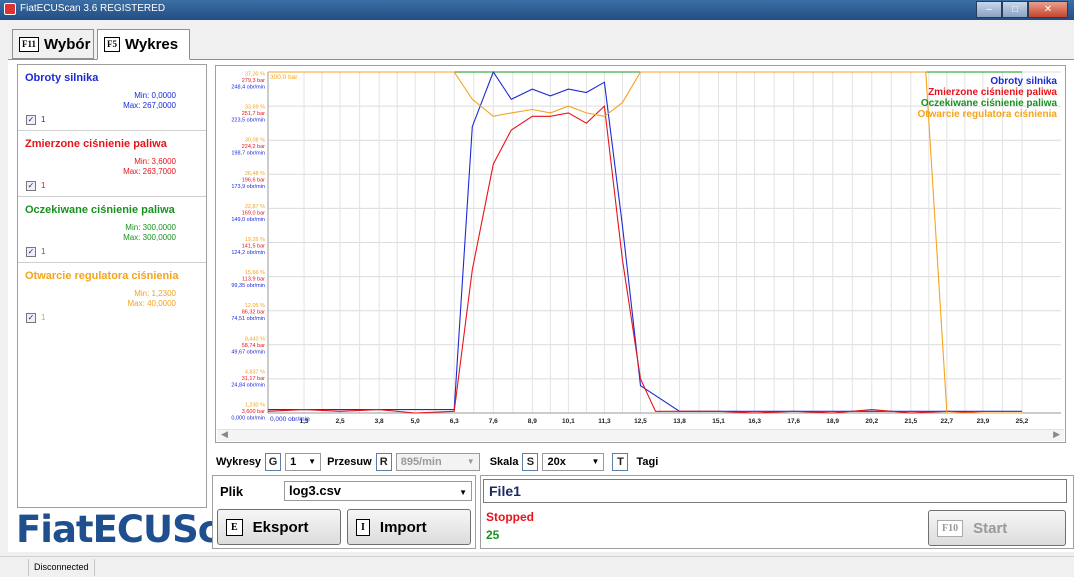 This screenshot has height=577, width=1074. What do you see at coordinates (255, 406) in the screenshot?
I see `y-tick-label: 1,230 %` at bounding box center [255, 406].